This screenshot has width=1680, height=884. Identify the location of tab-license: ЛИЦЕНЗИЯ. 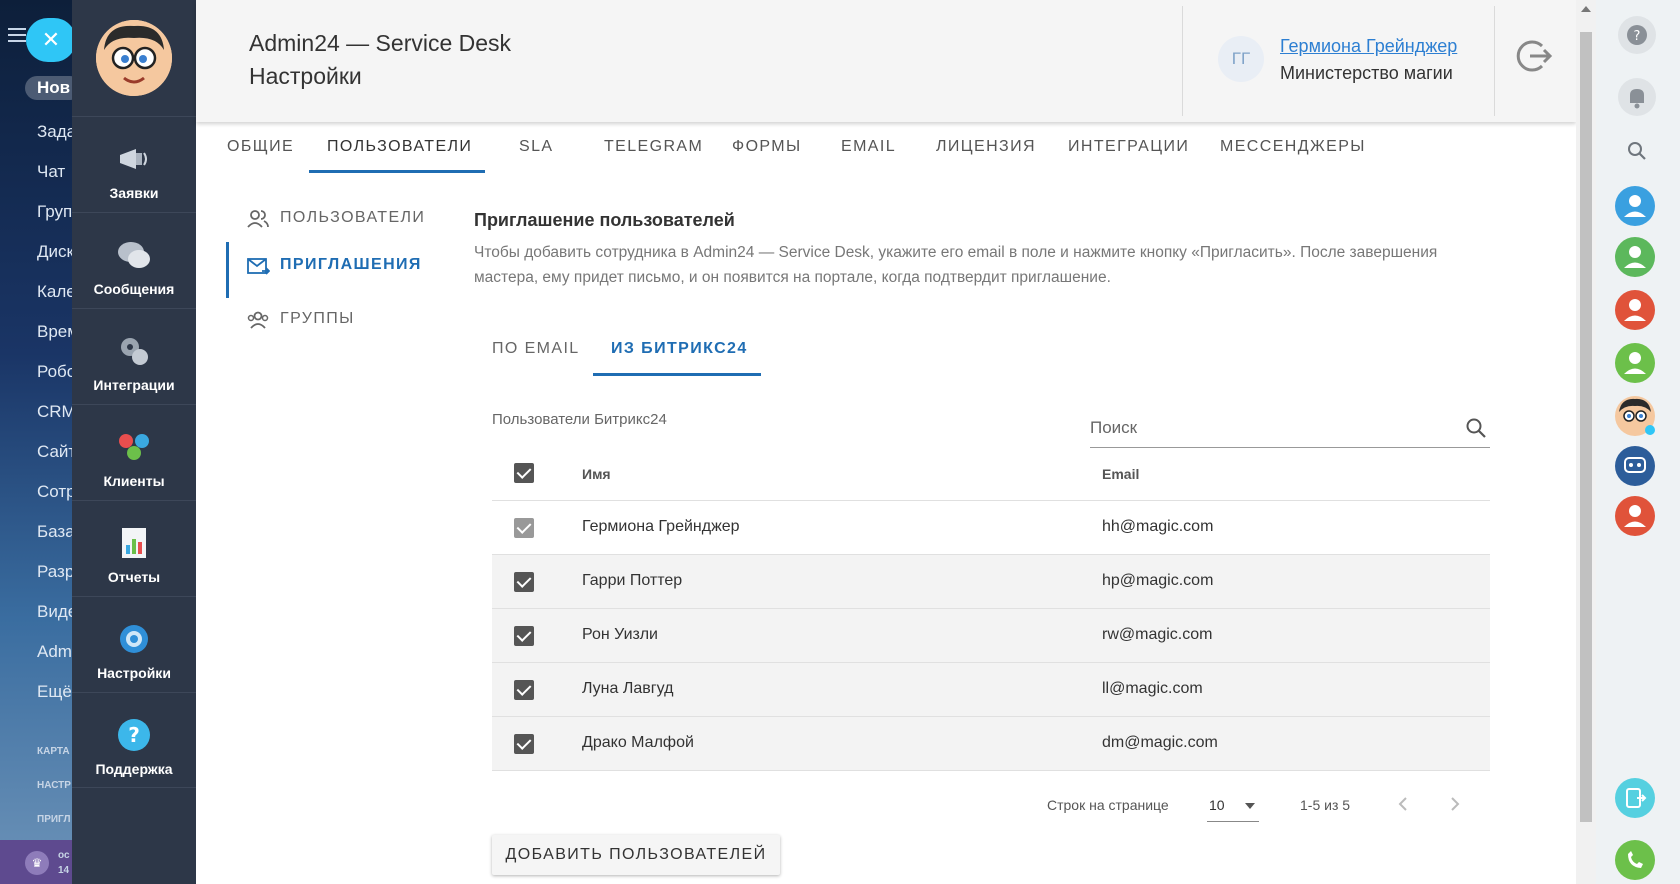
(986, 147).